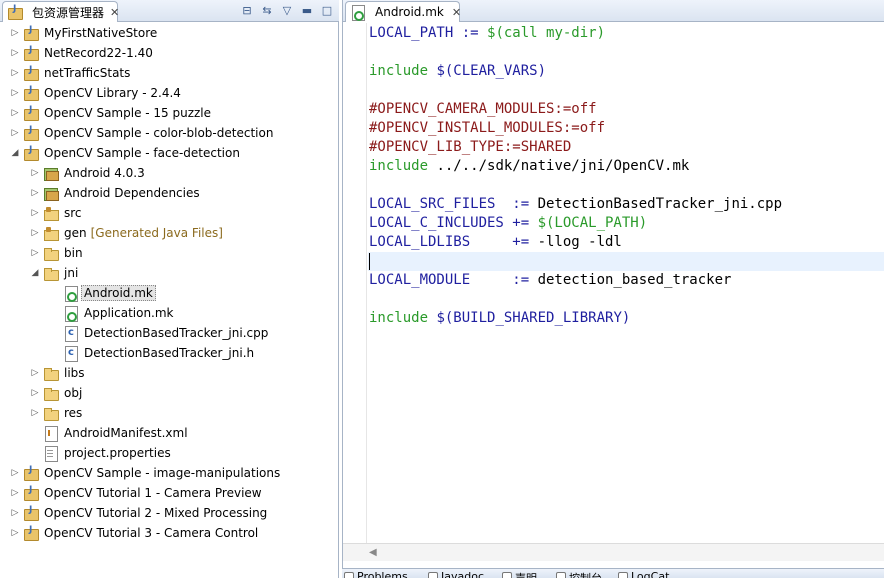 This screenshot has width=884, height=578. Describe the element at coordinates (456, 574) in the screenshot. I see `bottom-tab: Javadoc` at that location.